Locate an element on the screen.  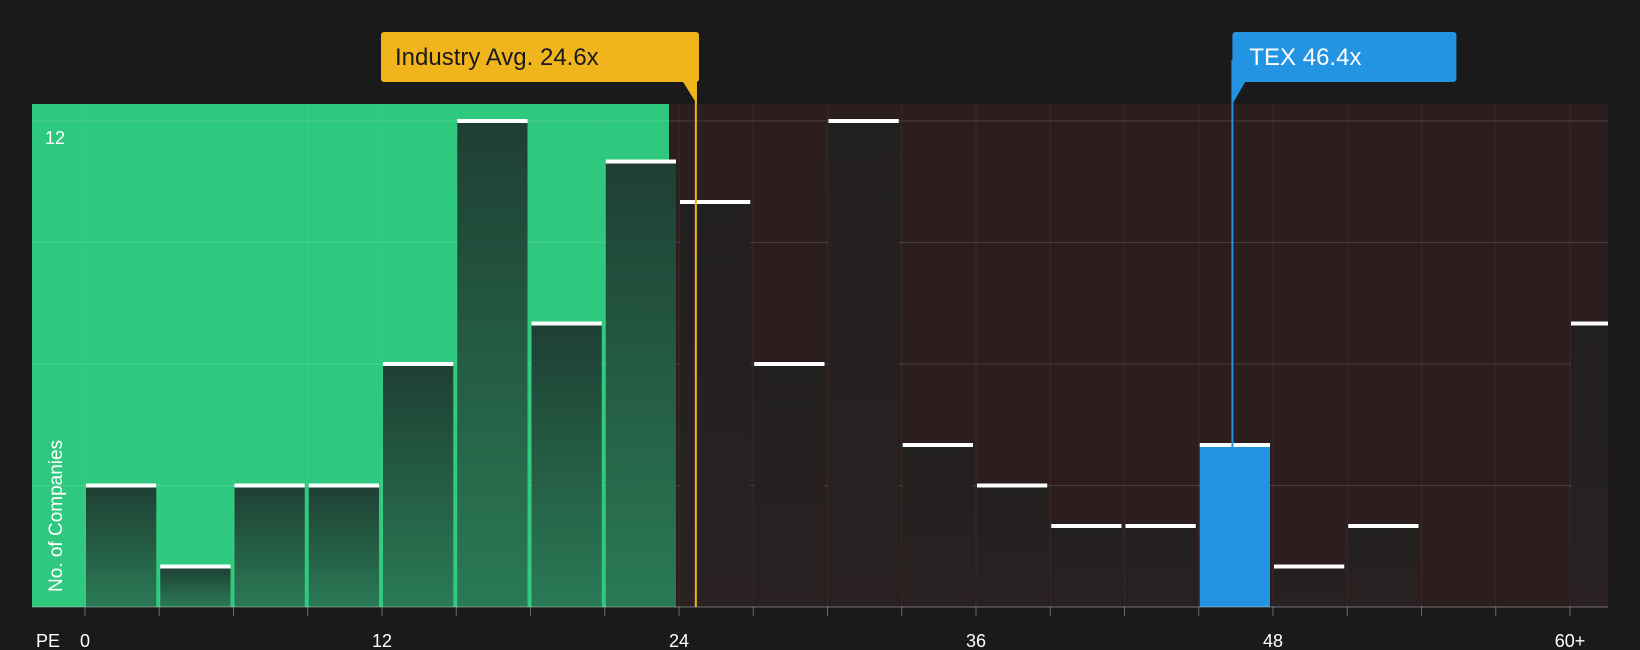
x-tick-label: 0 is located at coordinates (85, 640).